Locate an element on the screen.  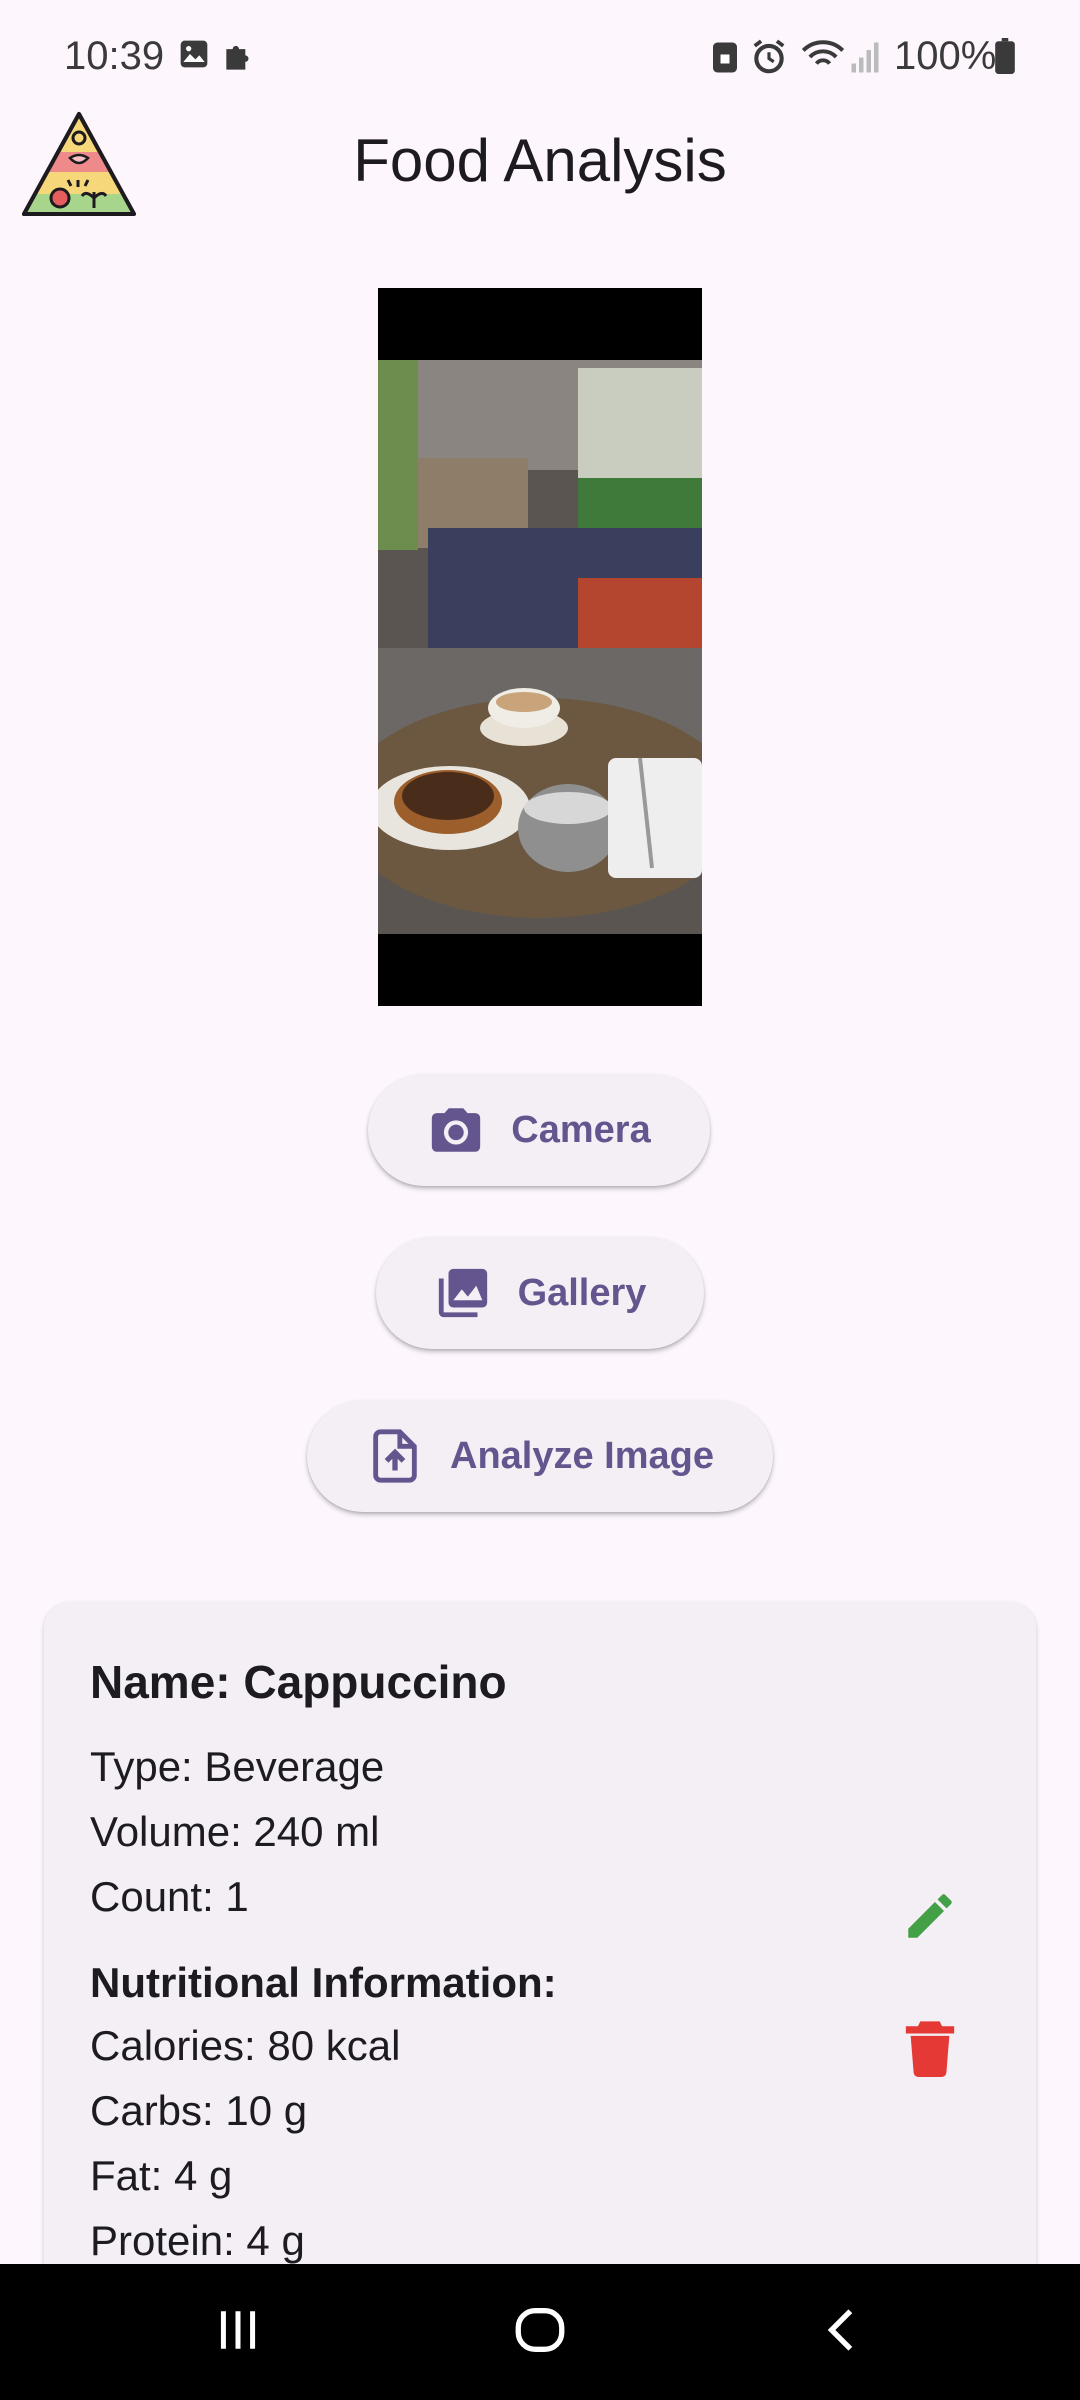
puzzle-icon is located at coordinates (239, 59).